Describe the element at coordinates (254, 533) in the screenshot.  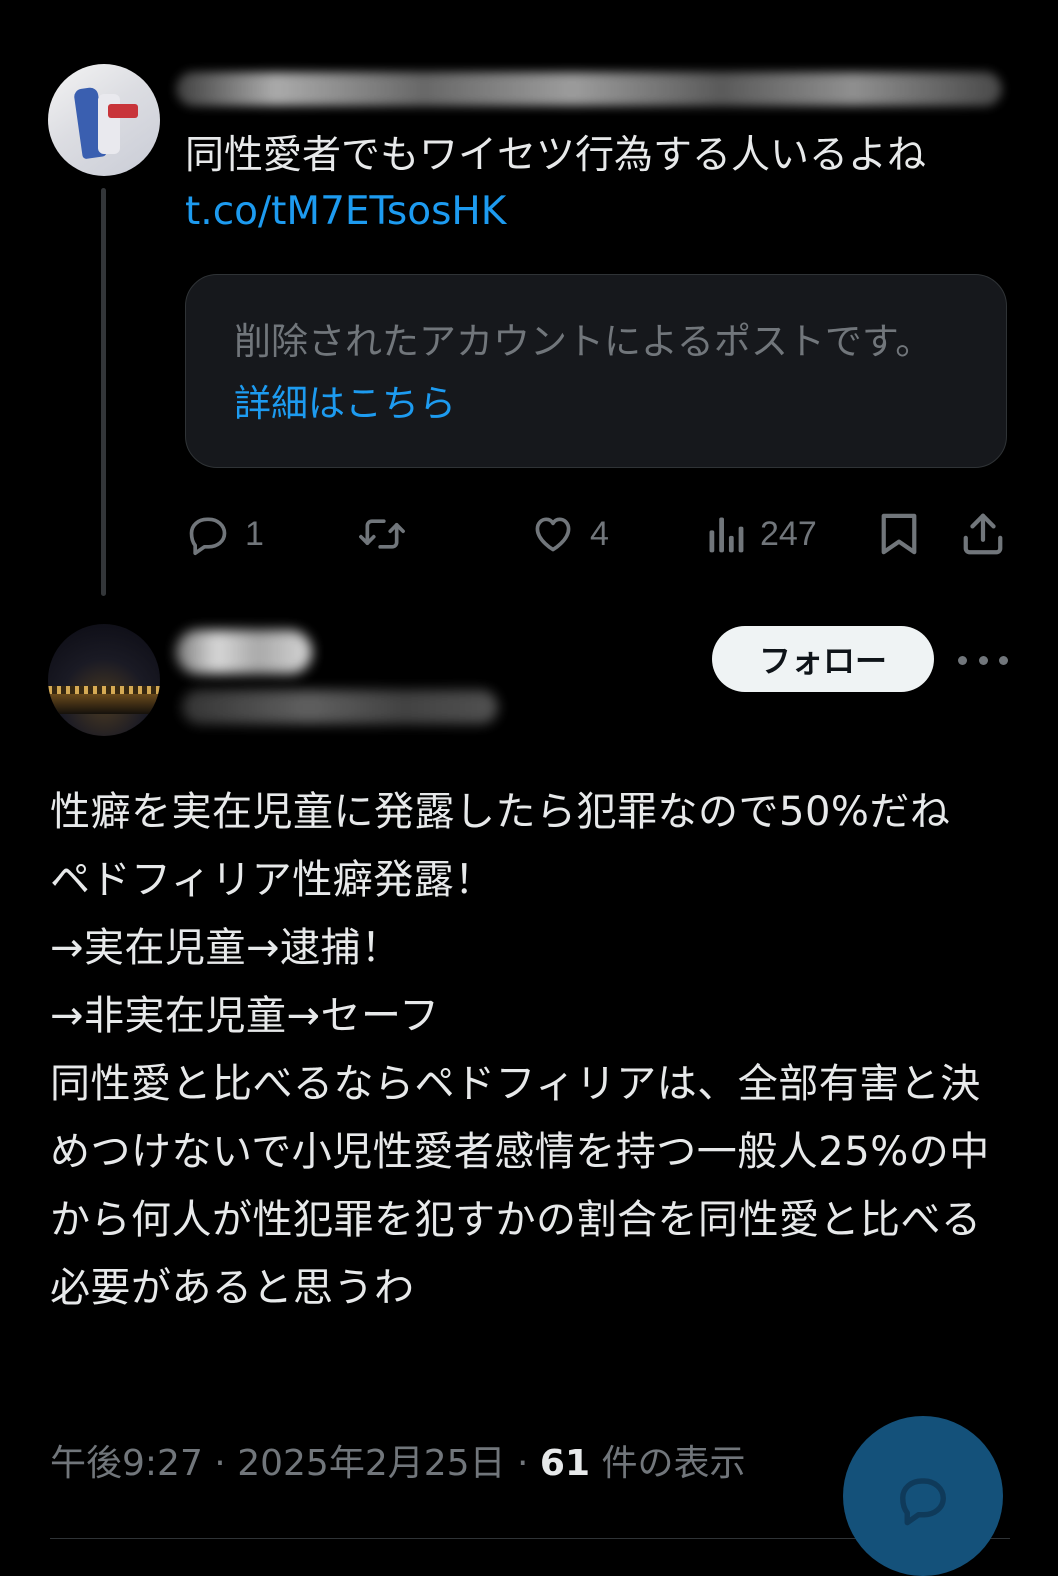
I see `reply-count: 1` at that location.